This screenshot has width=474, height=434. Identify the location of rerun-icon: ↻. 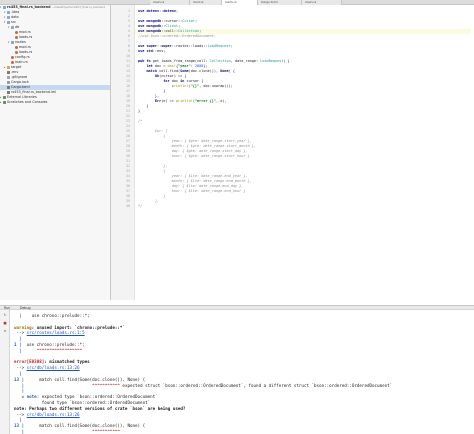
(5, 315).